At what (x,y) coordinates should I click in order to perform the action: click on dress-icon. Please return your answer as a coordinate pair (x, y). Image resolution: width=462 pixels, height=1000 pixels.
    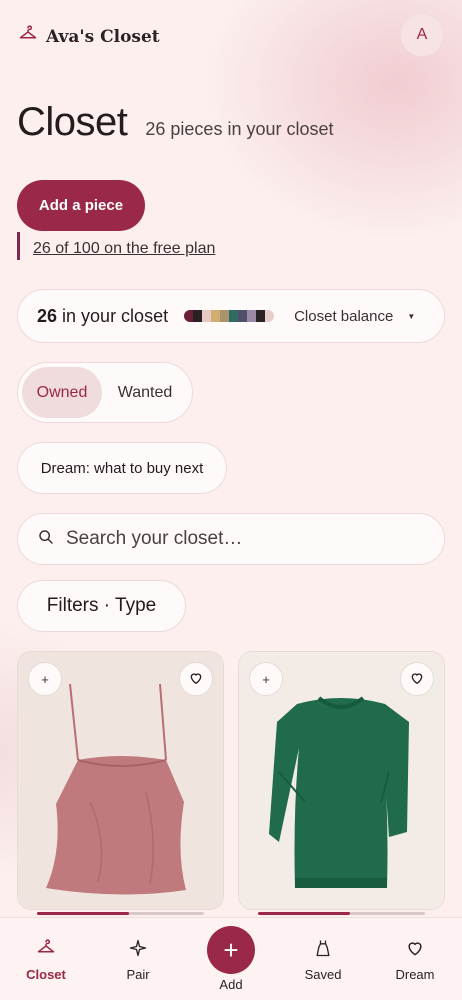
    Looking at the image, I should click on (323, 949).